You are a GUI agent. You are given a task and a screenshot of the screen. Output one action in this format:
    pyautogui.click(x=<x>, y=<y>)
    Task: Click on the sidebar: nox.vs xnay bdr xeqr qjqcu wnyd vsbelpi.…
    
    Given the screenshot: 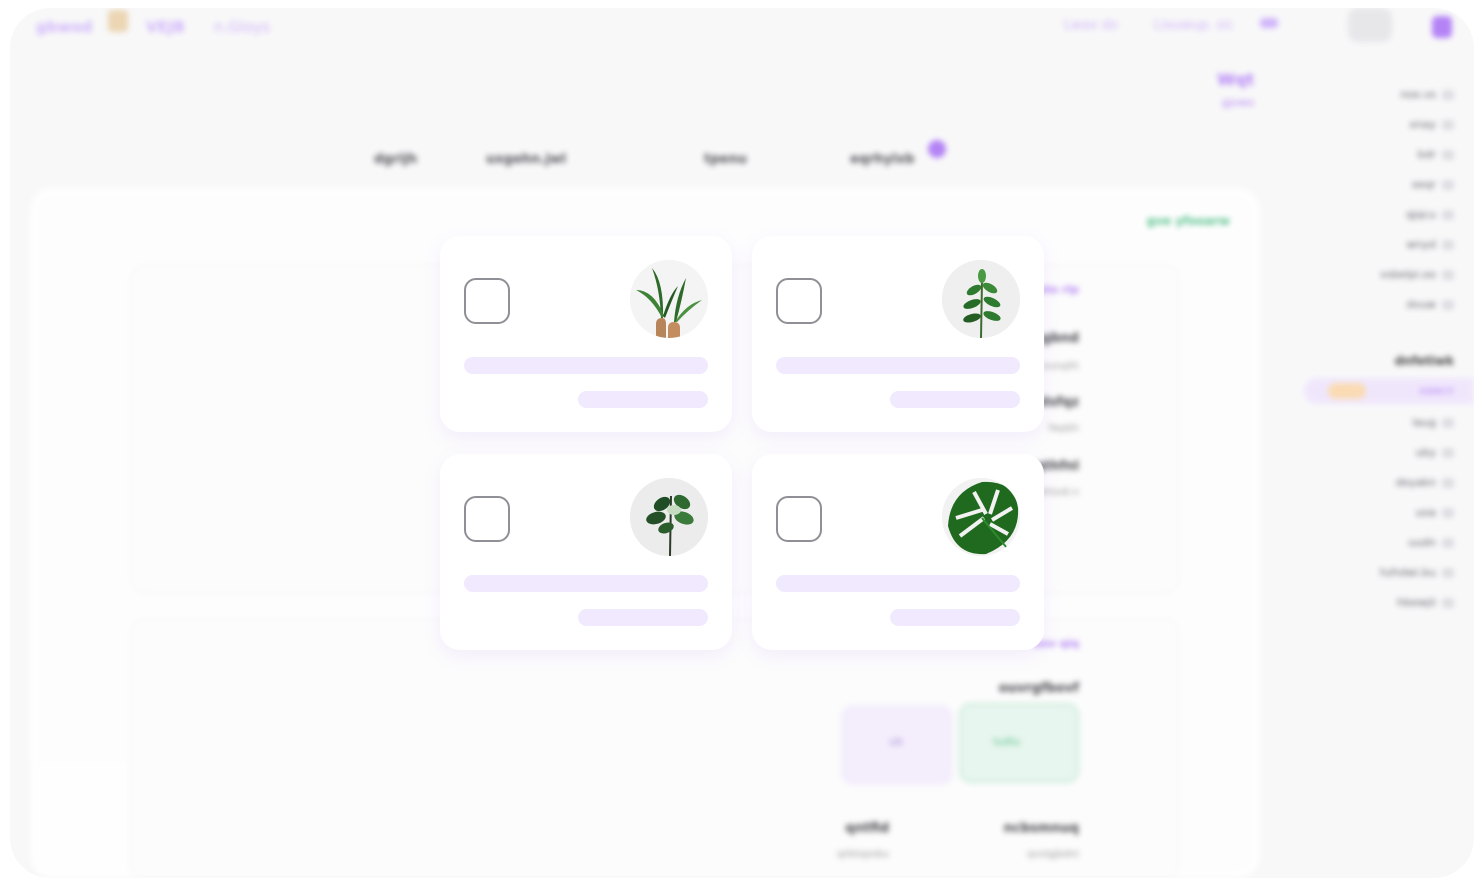 What is the action you would take?
    pyautogui.click(x=1381, y=418)
    